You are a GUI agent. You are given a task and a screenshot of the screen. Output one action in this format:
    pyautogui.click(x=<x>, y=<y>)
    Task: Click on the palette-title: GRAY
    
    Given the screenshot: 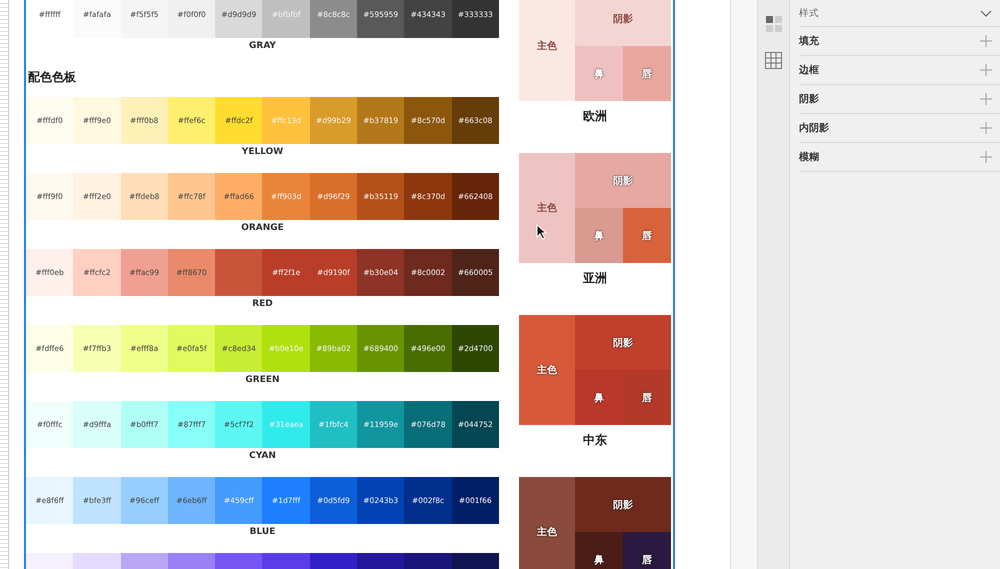 What is the action you would take?
    pyautogui.click(x=262, y=46)
    